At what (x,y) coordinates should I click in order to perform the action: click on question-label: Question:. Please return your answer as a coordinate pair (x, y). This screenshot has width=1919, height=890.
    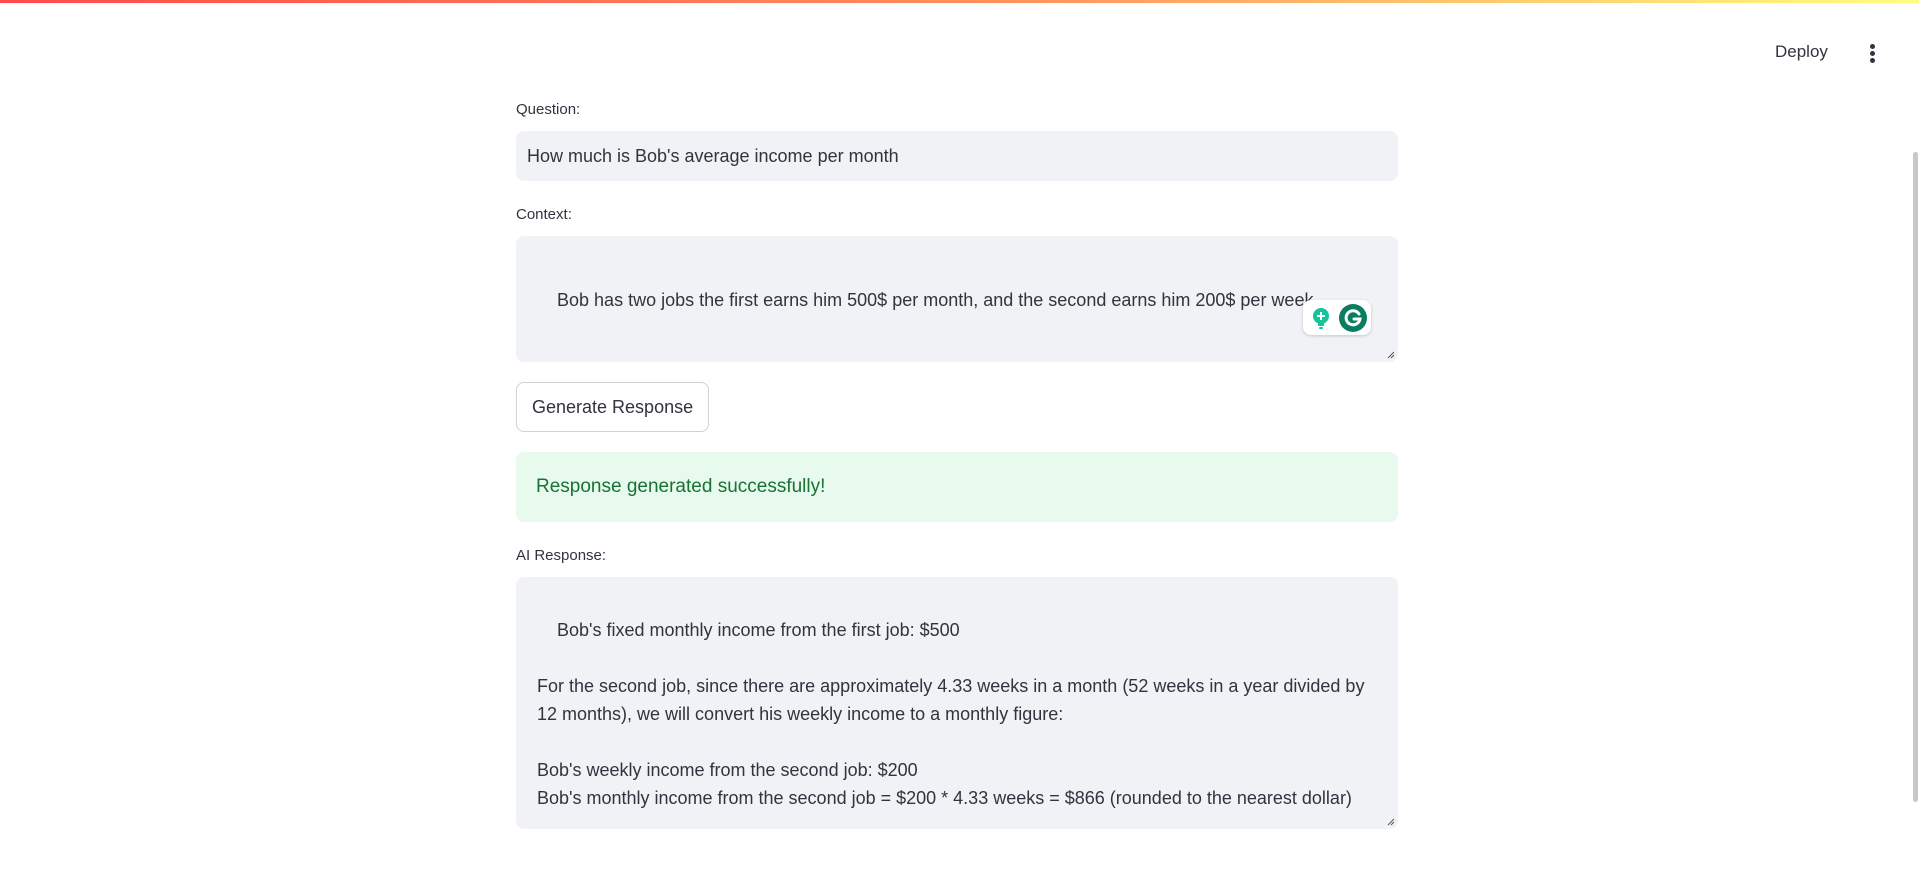
    Looking at the image, I should click on (548, 109).